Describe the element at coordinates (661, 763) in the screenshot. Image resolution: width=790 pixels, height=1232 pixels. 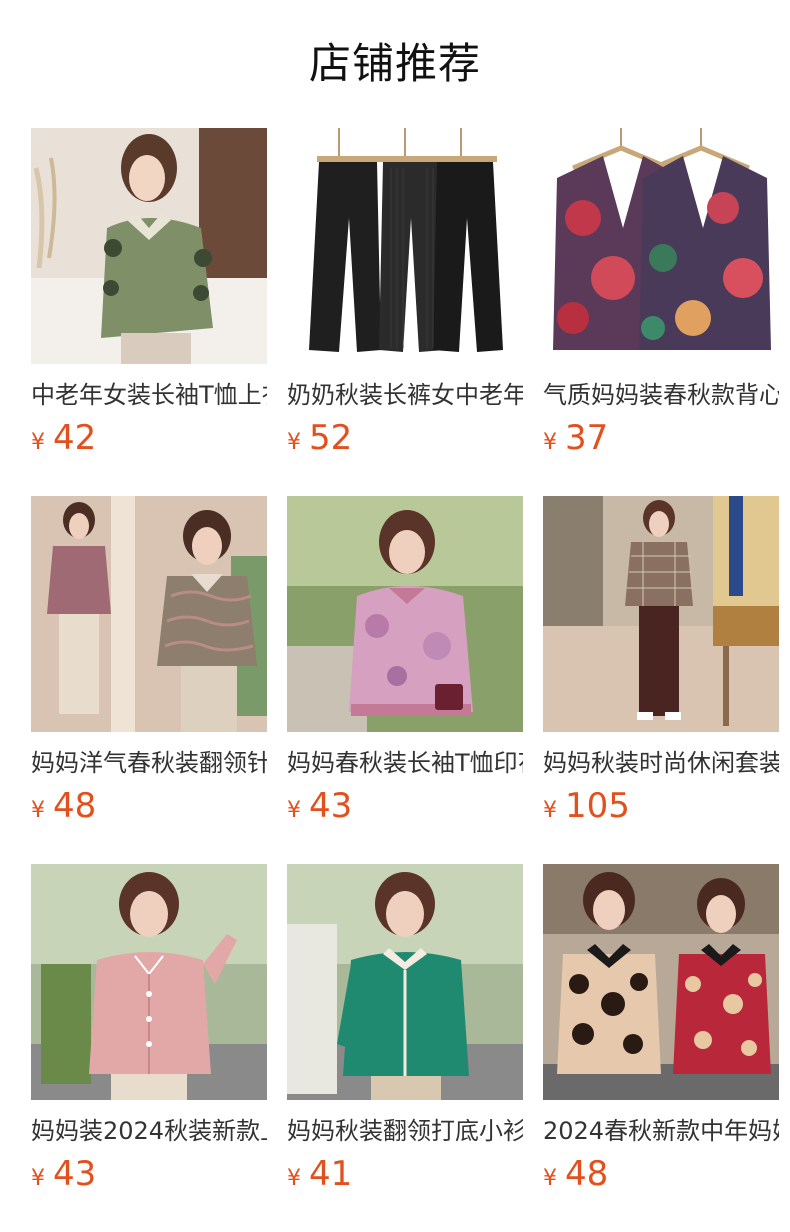
I see `product-name: 妈妈秋装时尚休闲套装` at that location.